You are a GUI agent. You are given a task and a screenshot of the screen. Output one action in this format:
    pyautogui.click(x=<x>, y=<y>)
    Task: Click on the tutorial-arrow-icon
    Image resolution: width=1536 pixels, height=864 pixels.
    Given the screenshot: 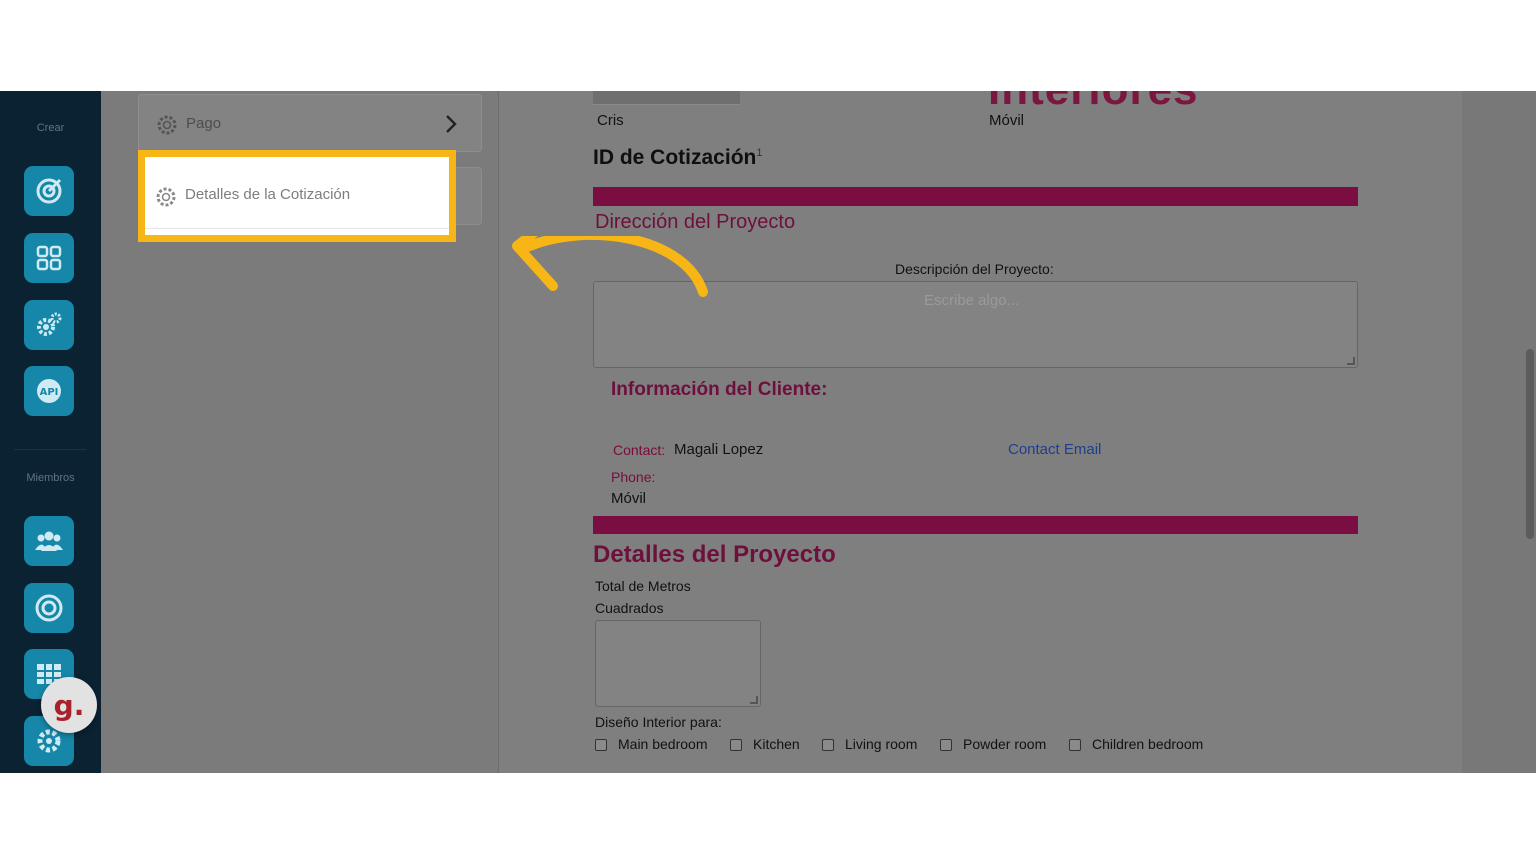 What is the action you would take?
    pyautogui.click(x=610, y=266)
    